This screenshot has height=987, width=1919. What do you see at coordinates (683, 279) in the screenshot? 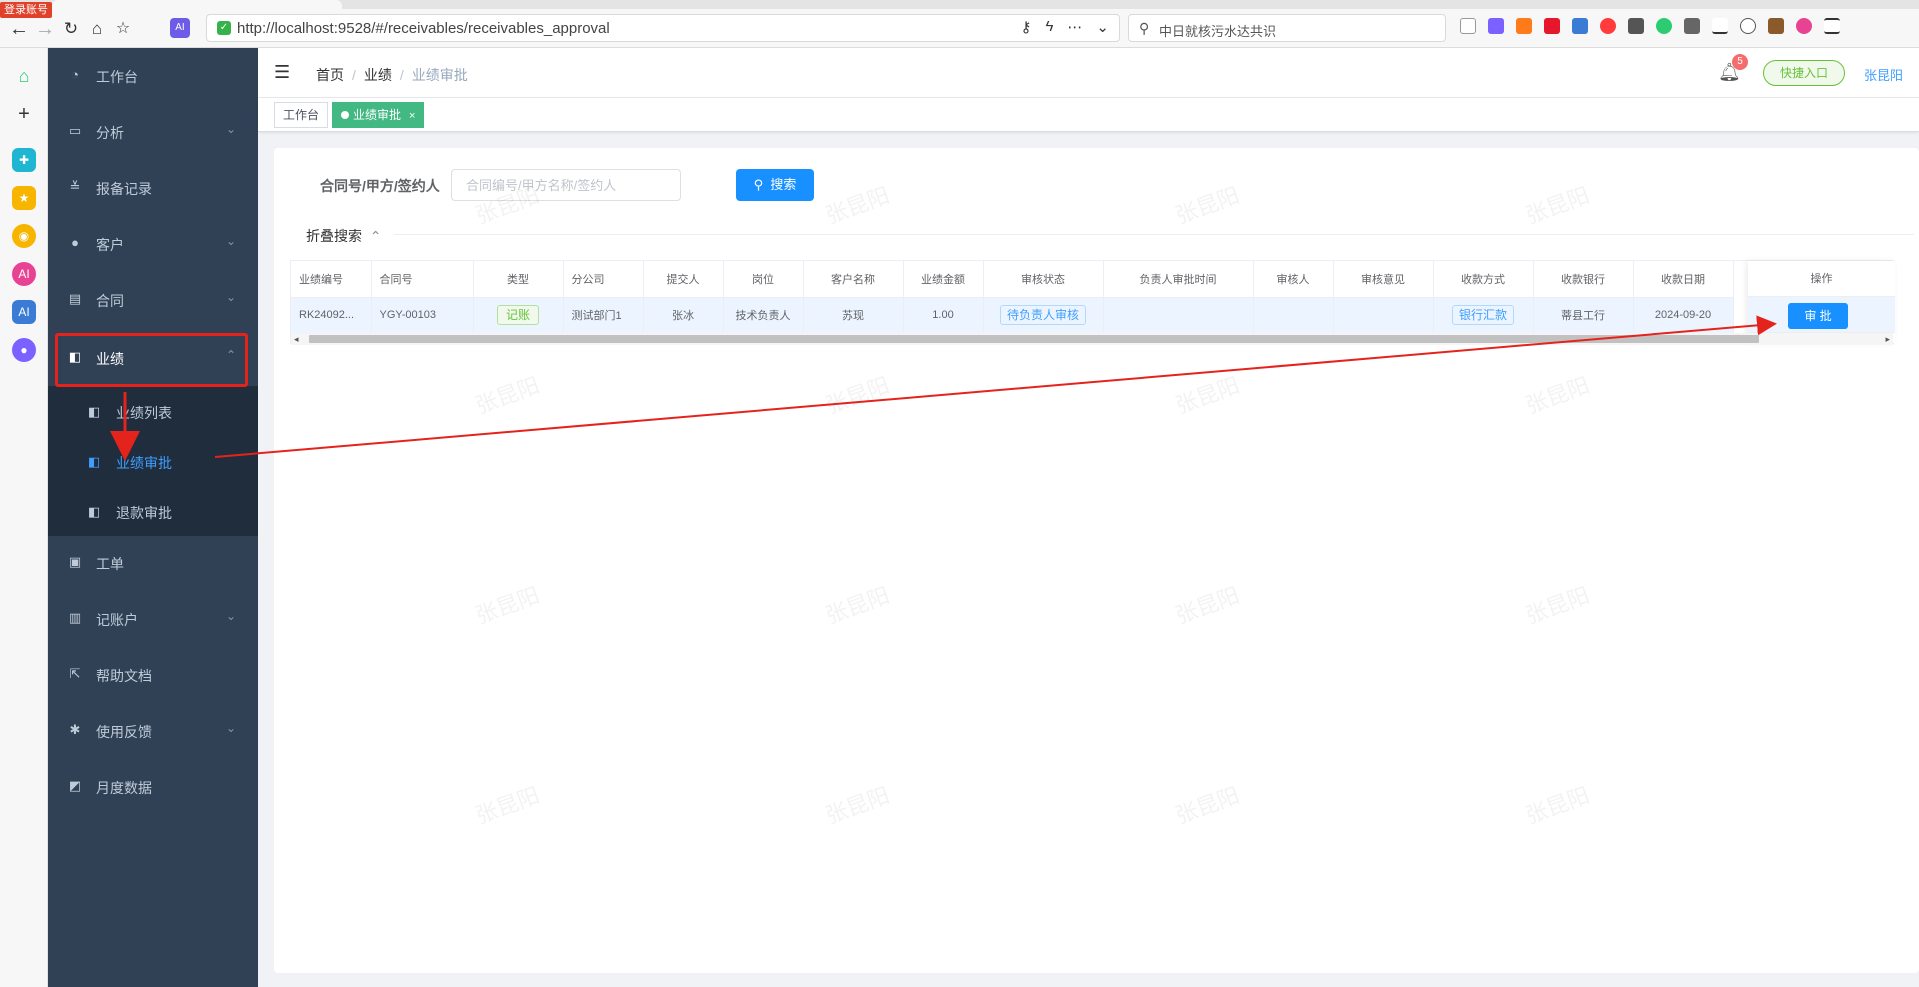
I see `column-header: 提交人` at bounding box center [683, 279].